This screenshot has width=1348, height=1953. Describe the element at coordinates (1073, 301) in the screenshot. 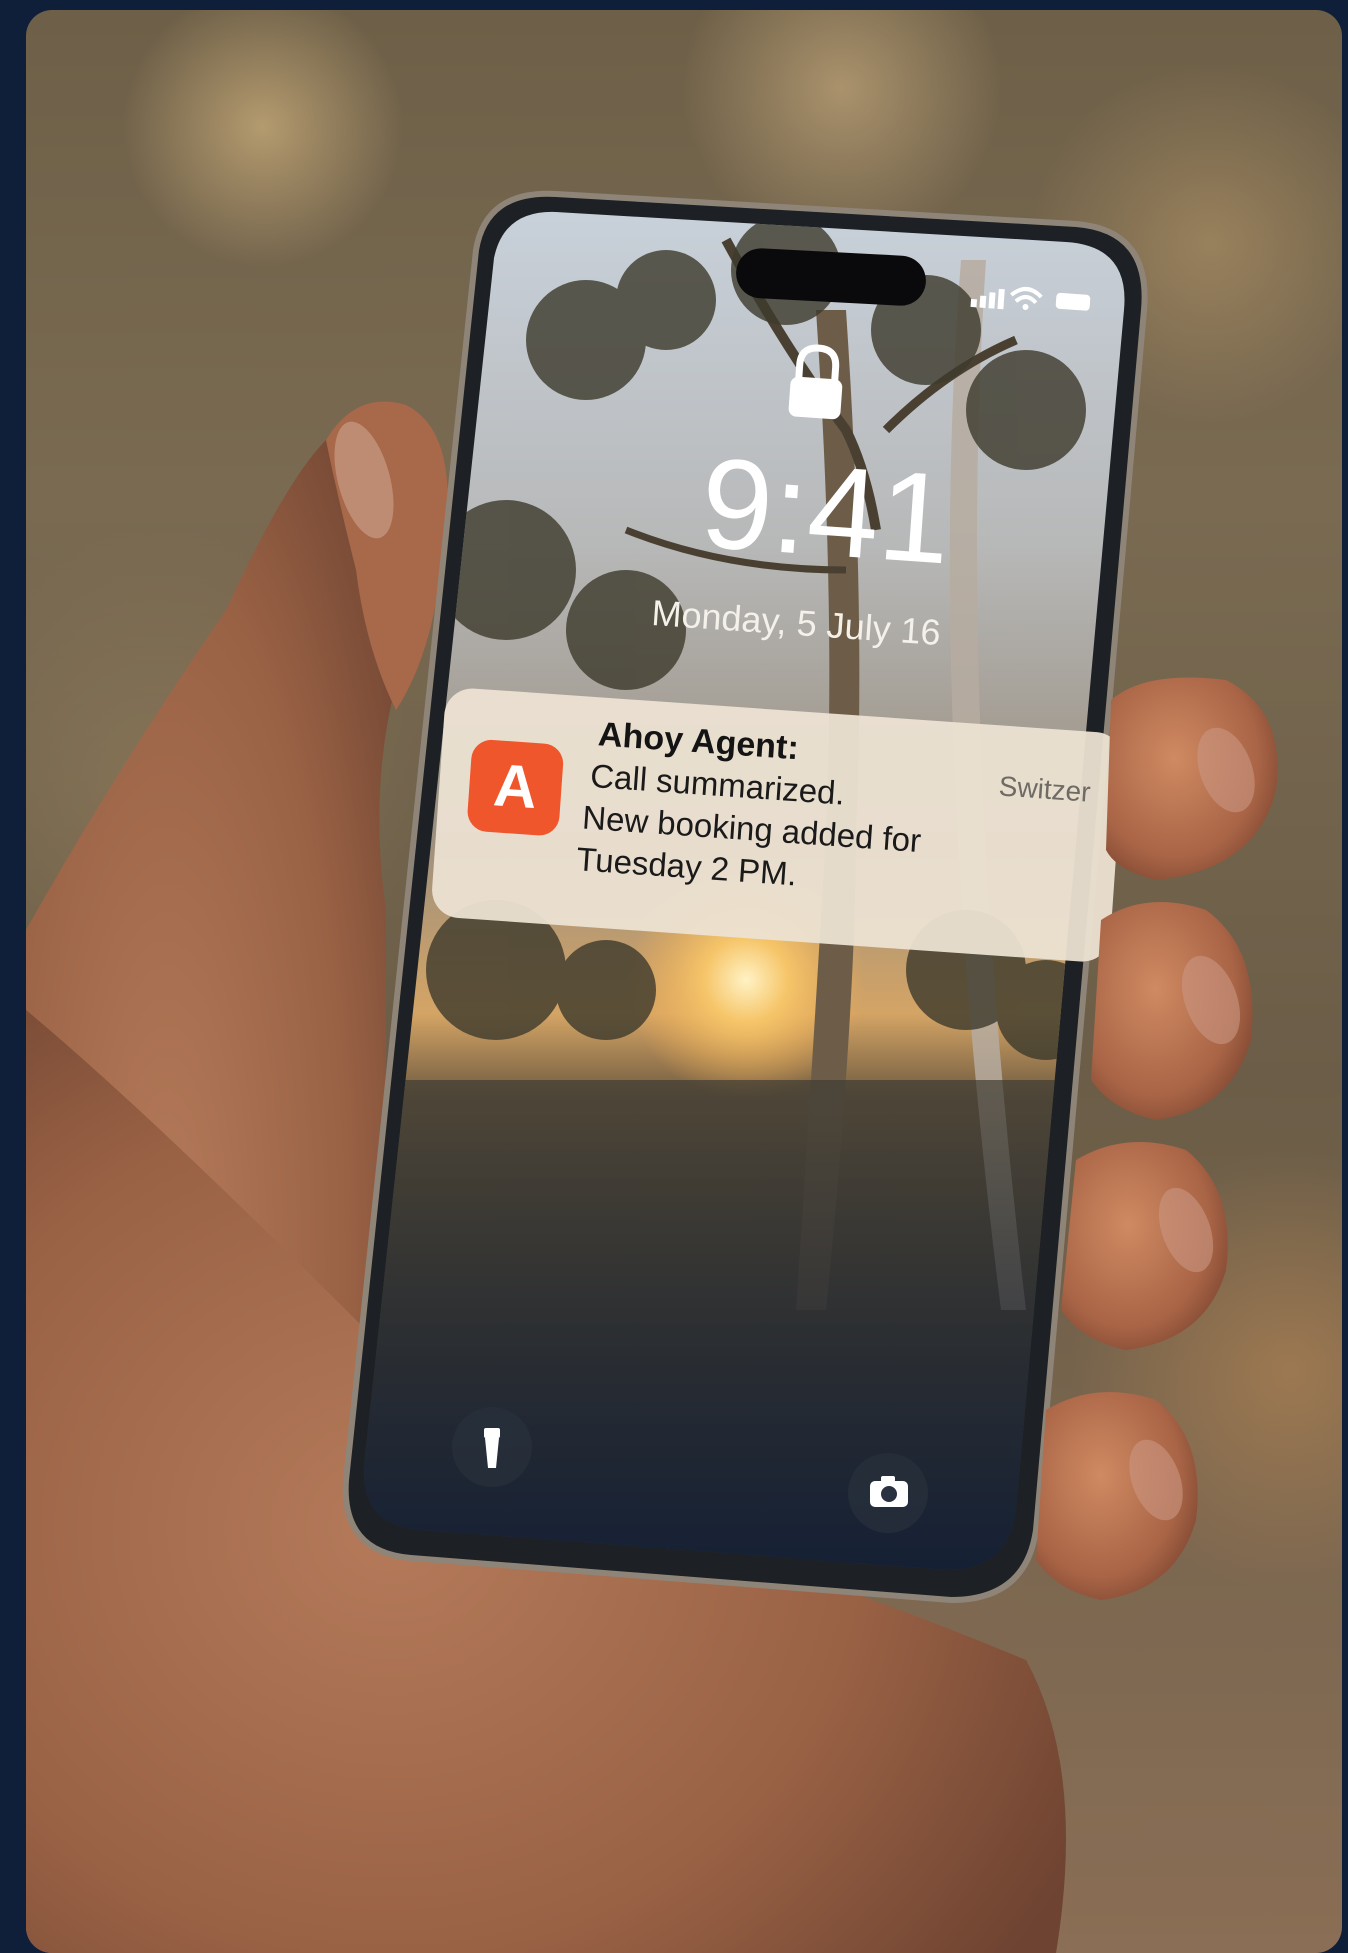

I see `battery-icon` at that location.